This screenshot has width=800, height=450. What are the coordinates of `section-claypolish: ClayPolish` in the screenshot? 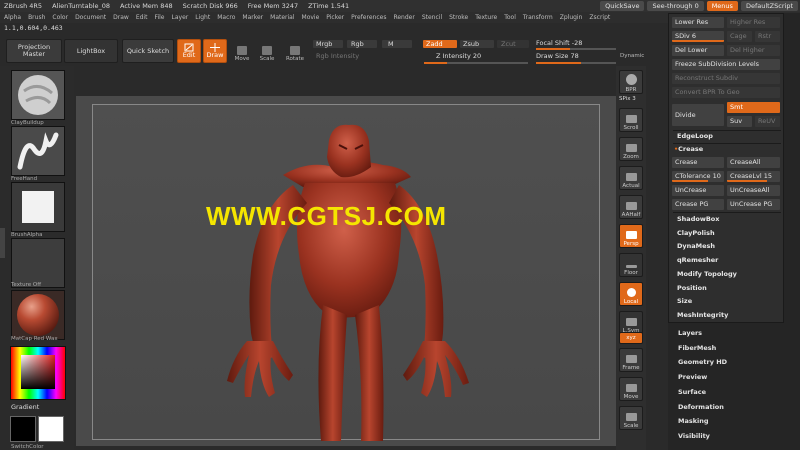 It's located at (696, 233).